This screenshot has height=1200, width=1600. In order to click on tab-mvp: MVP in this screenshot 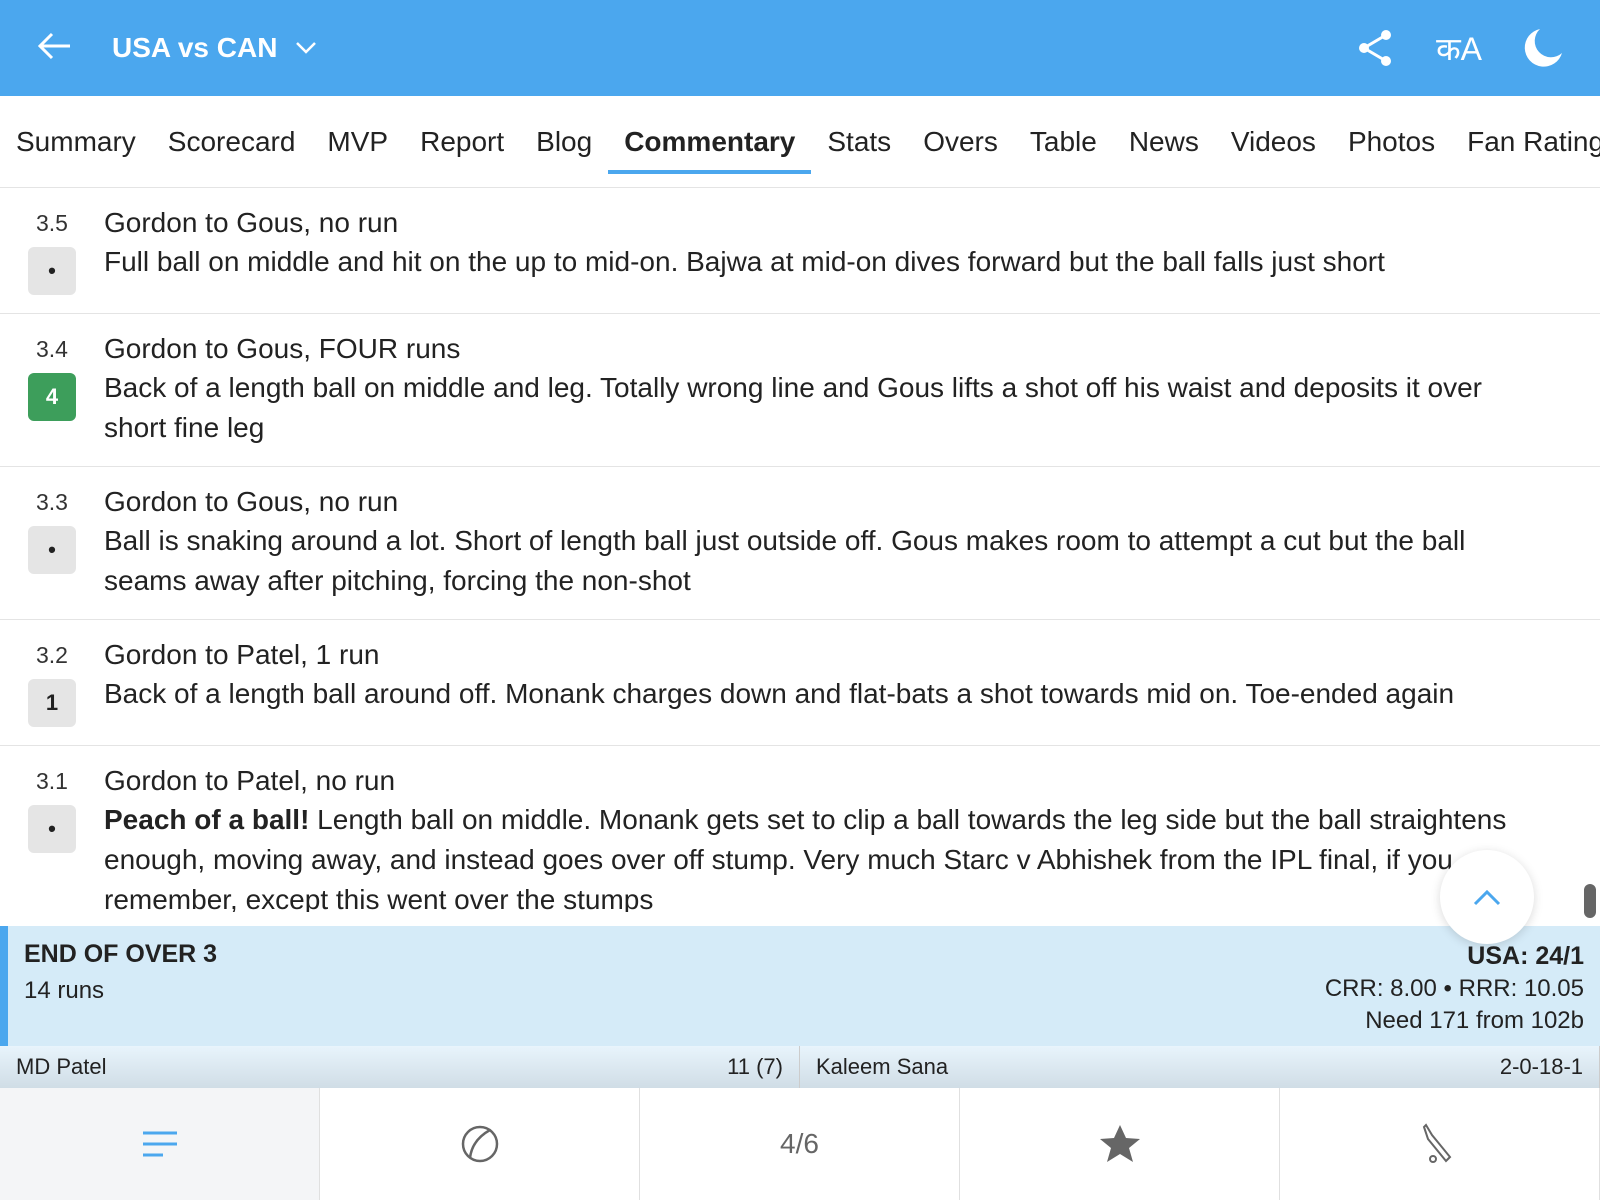, I will do `click(357, 141)`.